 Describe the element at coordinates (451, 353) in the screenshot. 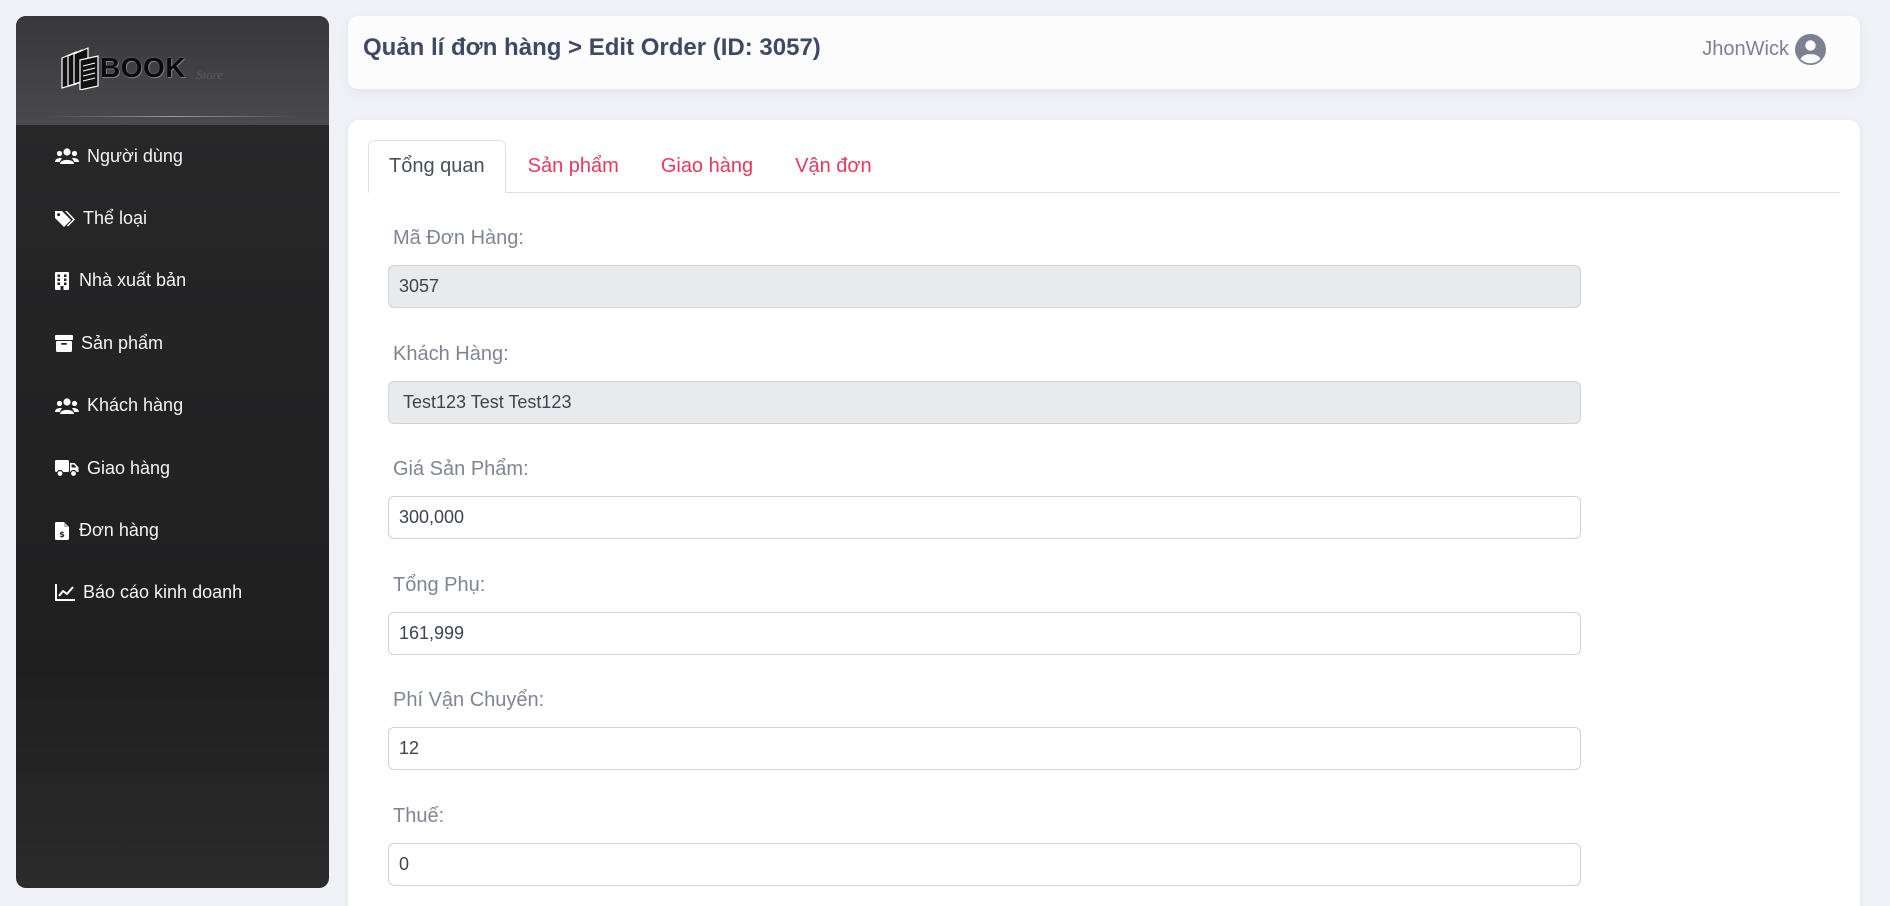

I see `customer-label: Khách Hàng:` at that location.